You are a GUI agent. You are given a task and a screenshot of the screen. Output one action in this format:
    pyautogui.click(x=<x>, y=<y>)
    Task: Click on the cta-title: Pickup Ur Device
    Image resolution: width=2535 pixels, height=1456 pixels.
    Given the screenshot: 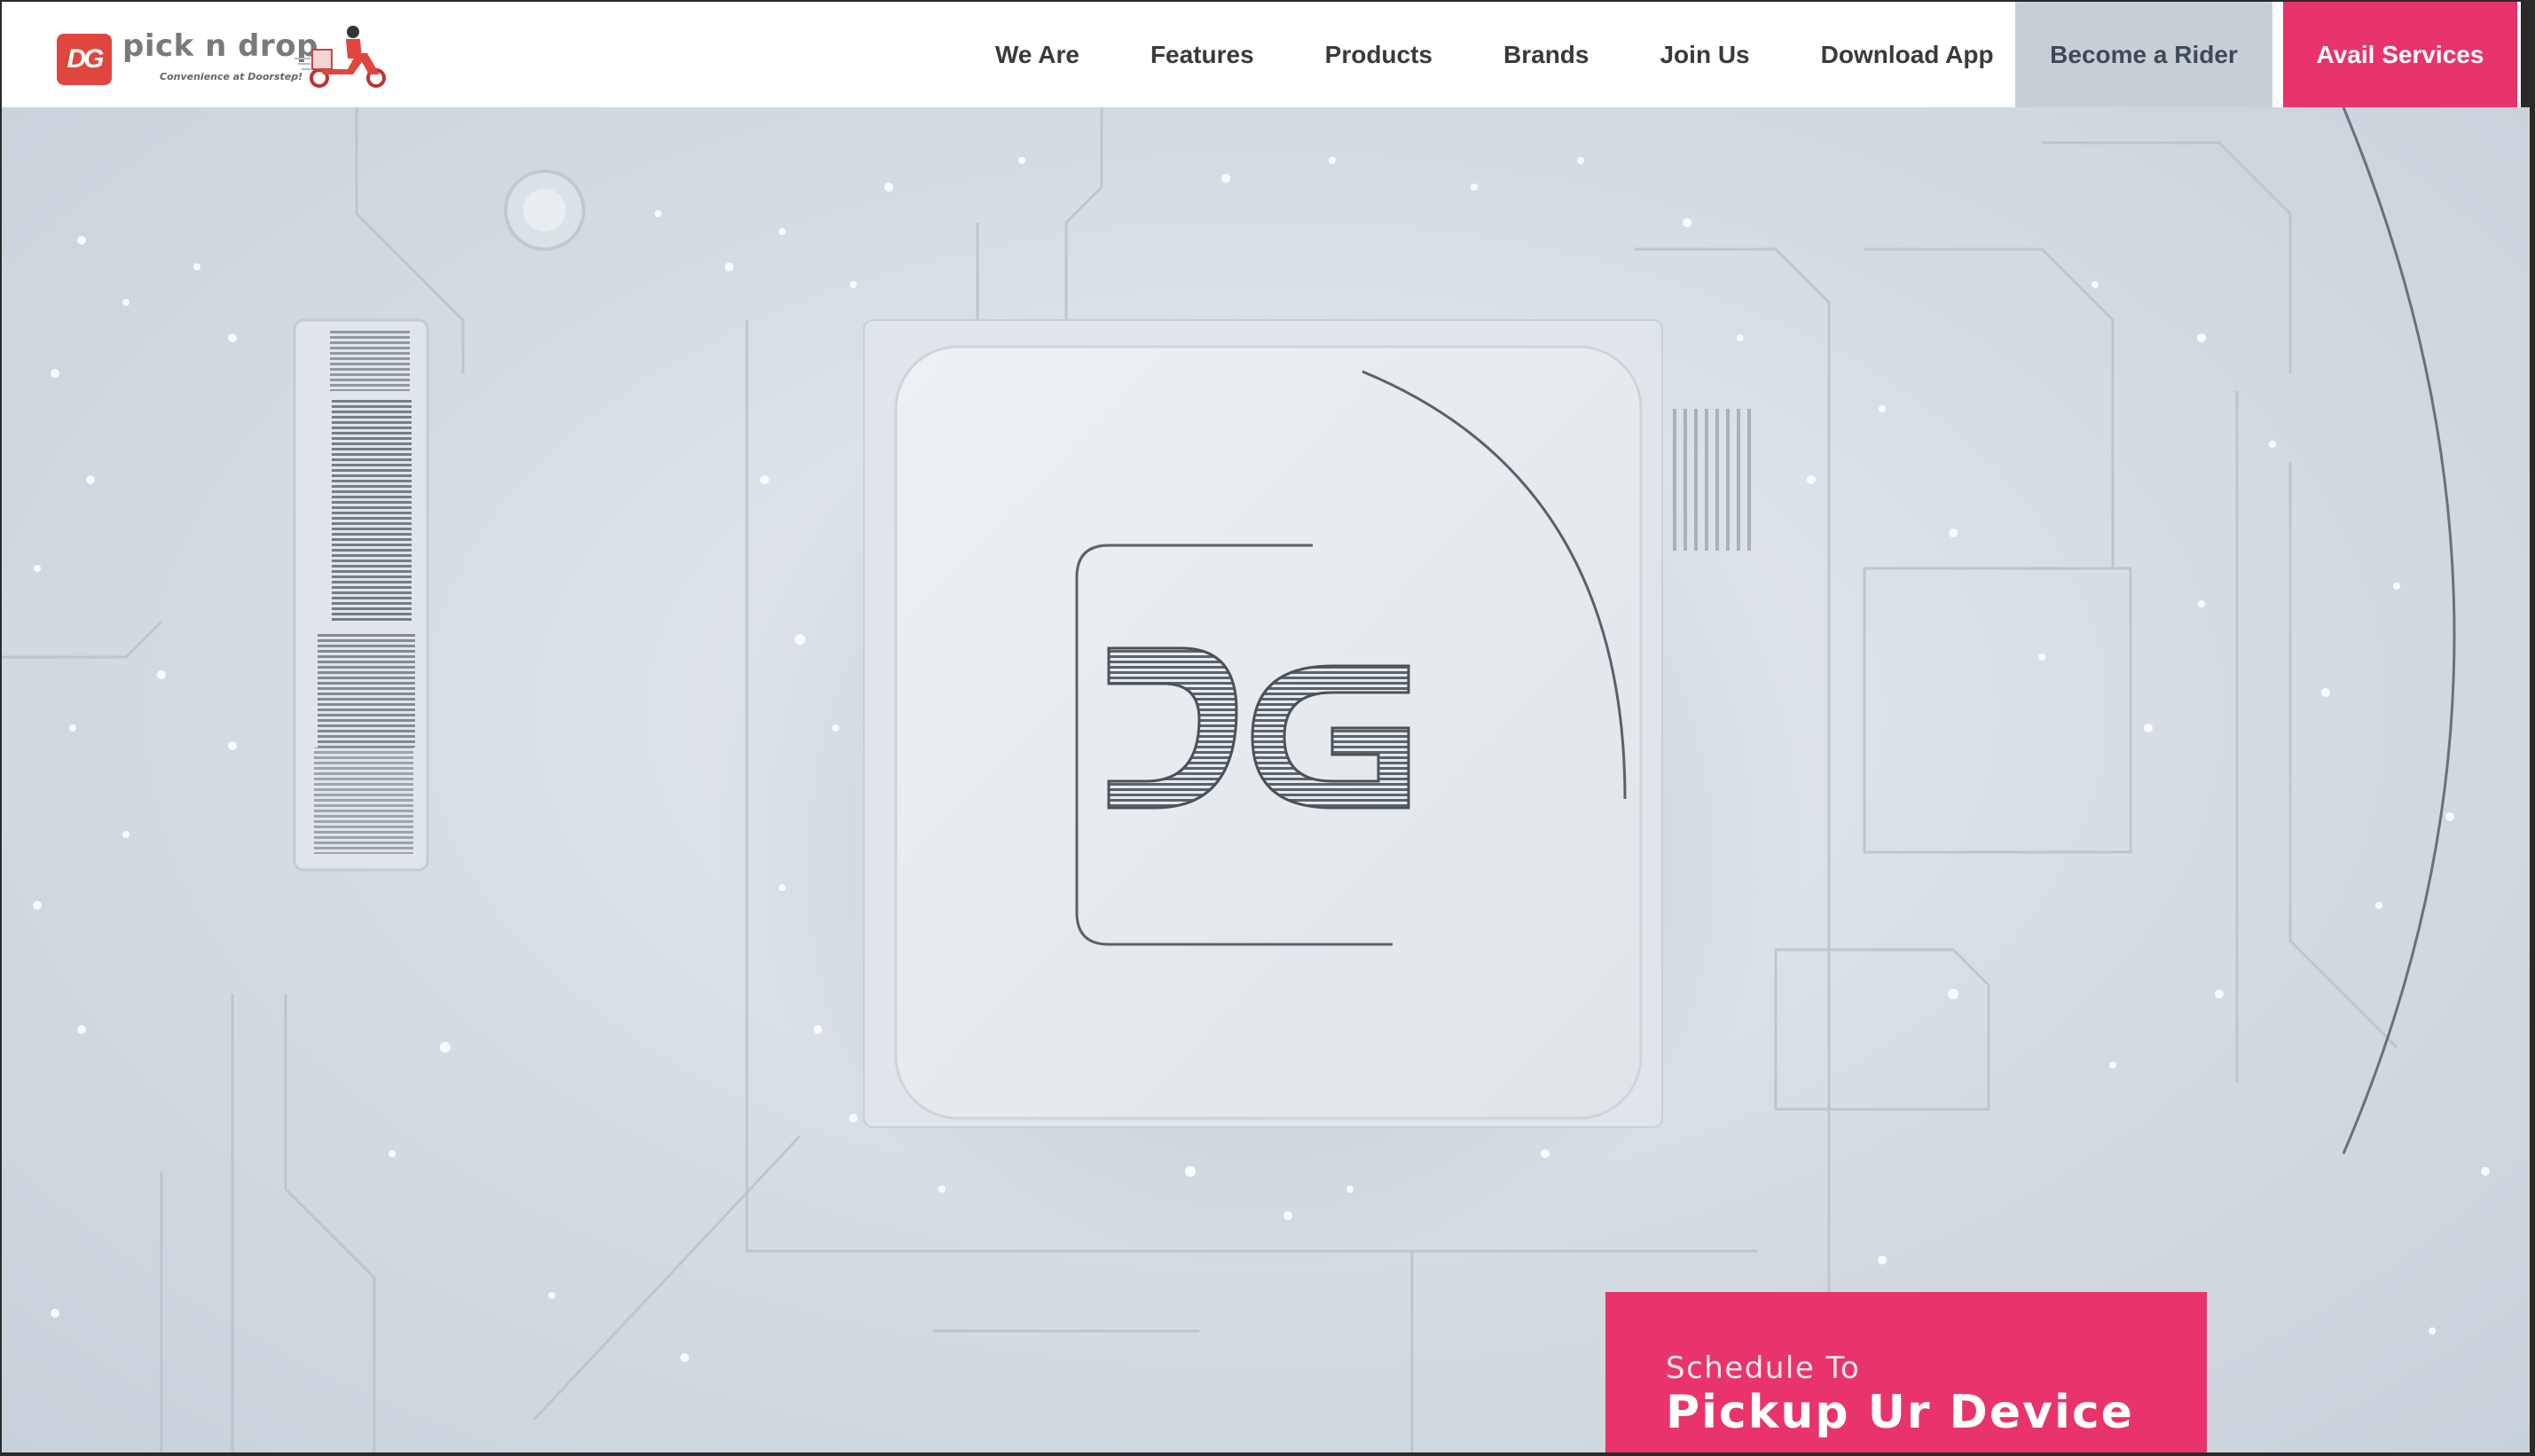 What is the action you would take?
    pyautogui.click(x=1900, y=1412)
    